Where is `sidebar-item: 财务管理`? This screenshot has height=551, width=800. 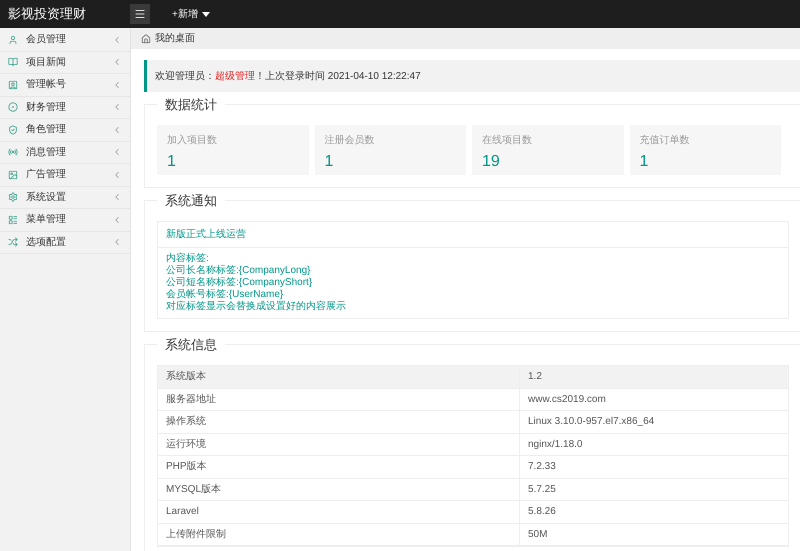 sidebar-item: 财务管理 is located at coordinates (65, 107).